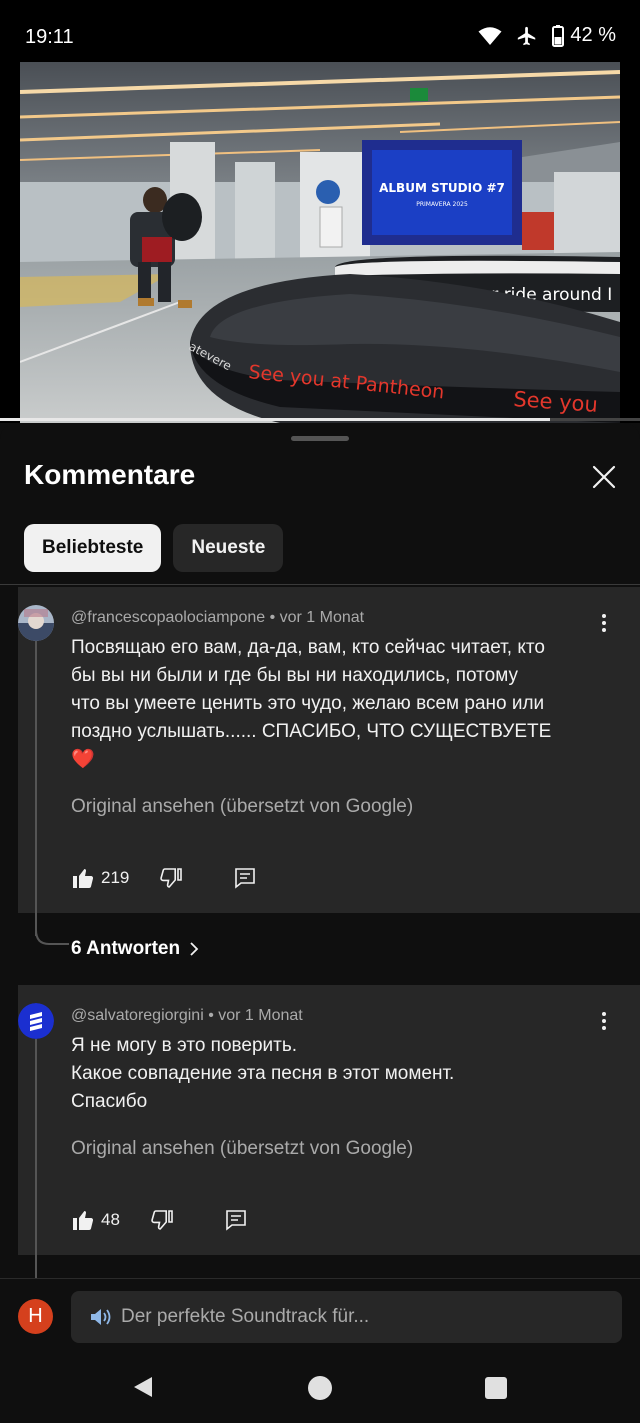 This screenshot has height=1423, width=640. What do you see at coordinates (442, 204) in the screenshot?
I see `screen-subtitle: PRIMAVERA 2025` at bounding box center [442, 204].